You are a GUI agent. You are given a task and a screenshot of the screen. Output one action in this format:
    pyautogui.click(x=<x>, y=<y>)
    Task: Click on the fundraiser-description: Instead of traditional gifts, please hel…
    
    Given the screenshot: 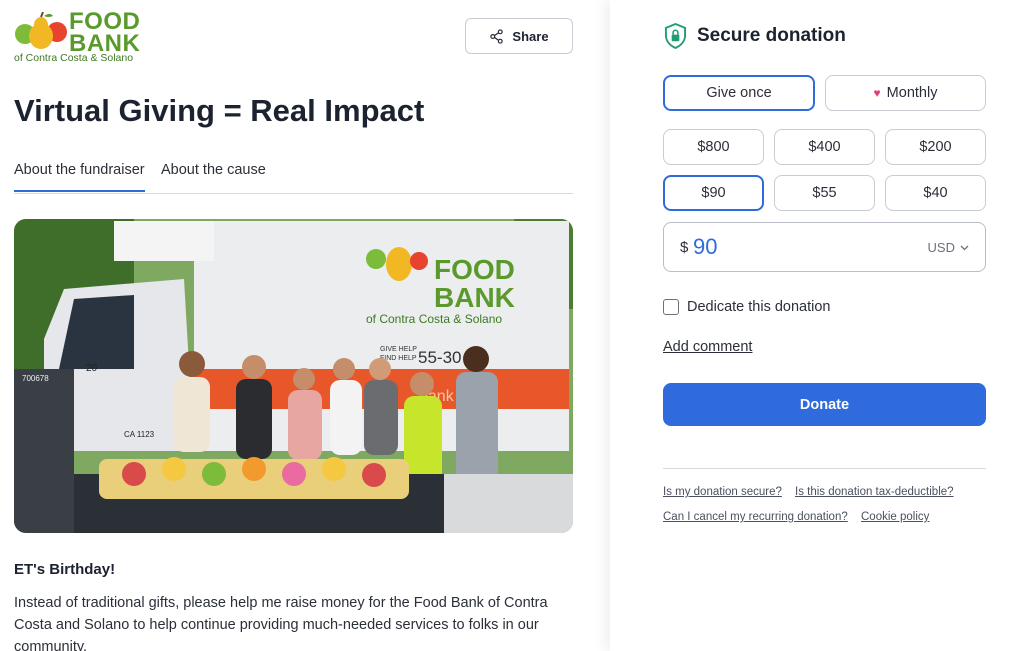 What is the action you would take?
    pyautogui.click(x=281, y=623)
    